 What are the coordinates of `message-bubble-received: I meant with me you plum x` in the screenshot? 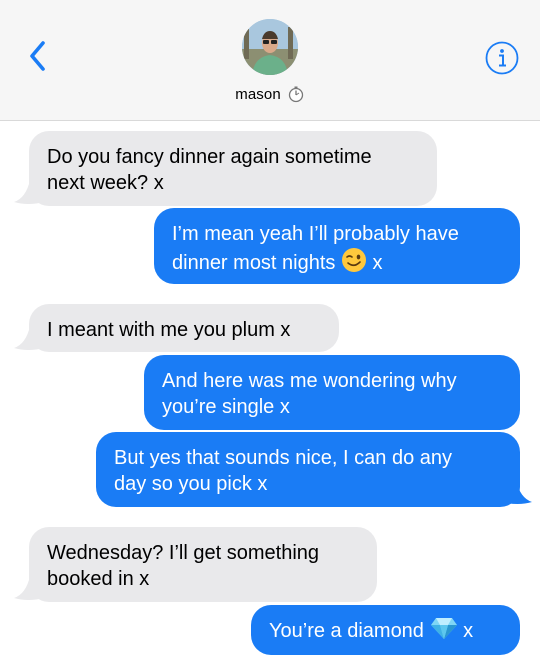 It's located at (184, 328).